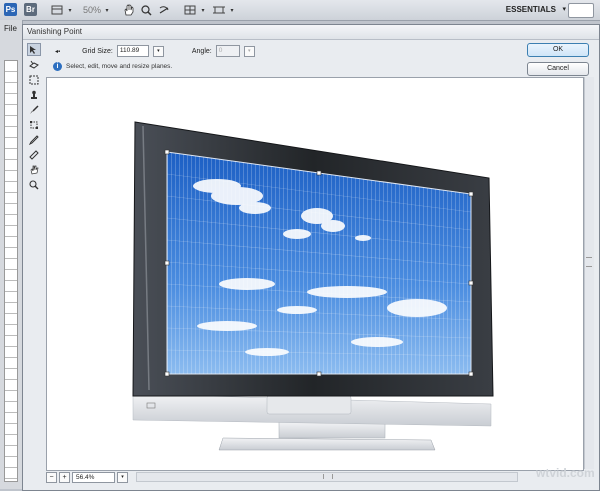 This screenshot has width=600, height=491. I want to click on measure-tool-icon, so click(34, 154).